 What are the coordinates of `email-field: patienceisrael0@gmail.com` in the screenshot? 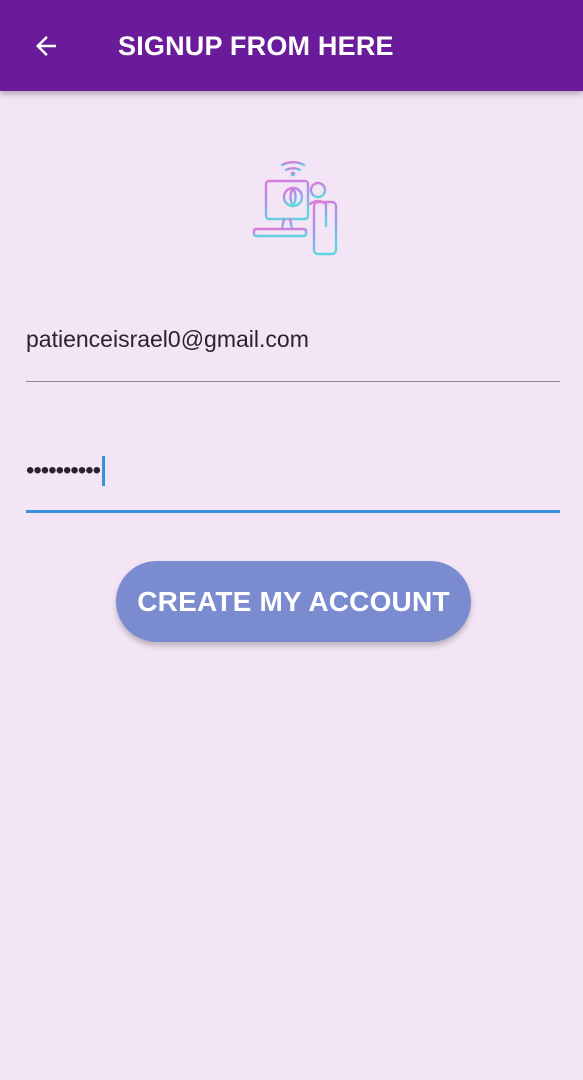 It's located at (293, 341).